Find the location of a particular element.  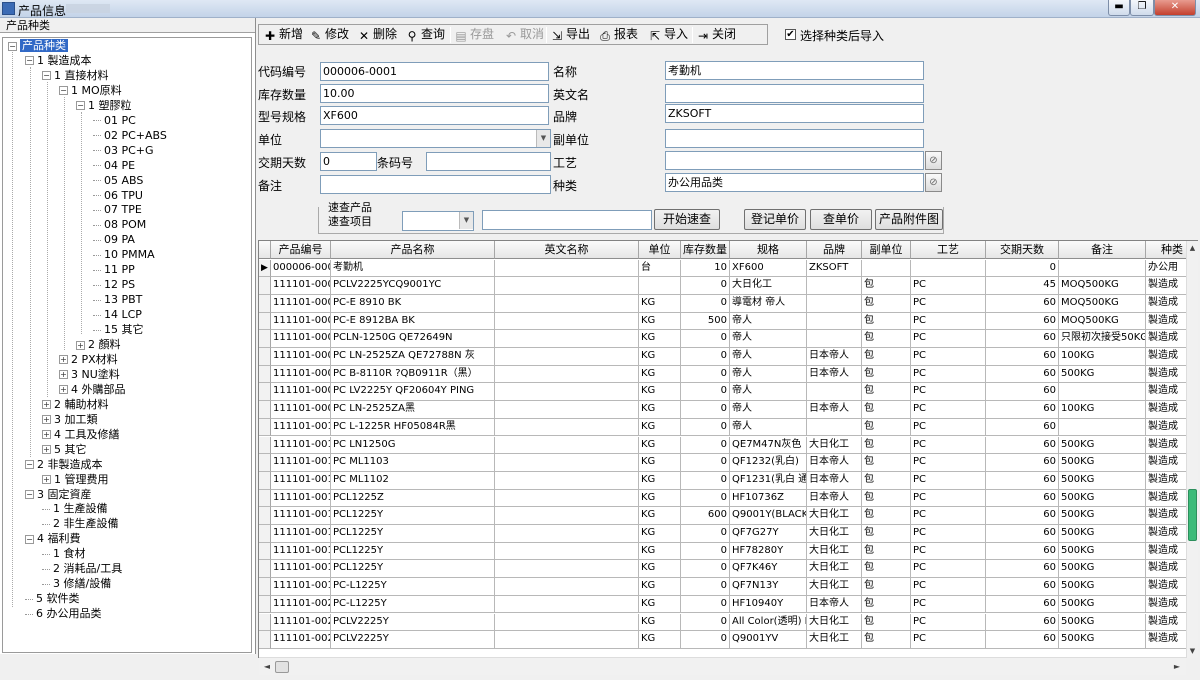

table-cell: 111101-0005 is located at coordinates (301, 339).